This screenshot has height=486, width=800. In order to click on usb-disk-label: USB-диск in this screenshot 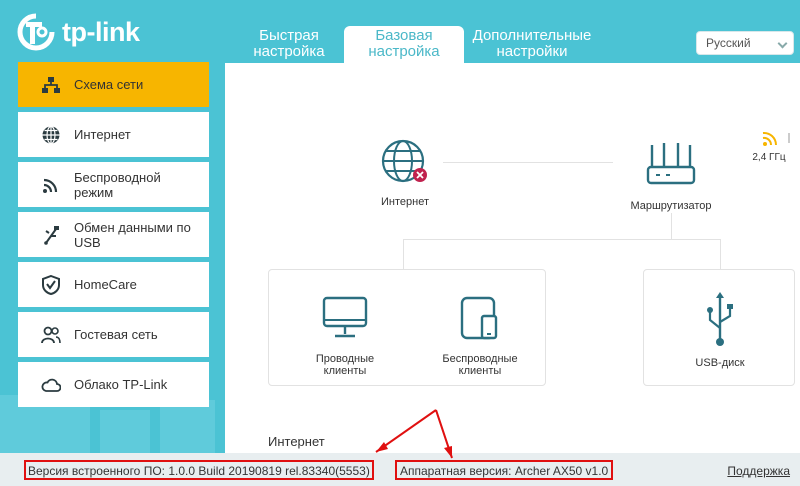, I will do `click(720, 363)`.